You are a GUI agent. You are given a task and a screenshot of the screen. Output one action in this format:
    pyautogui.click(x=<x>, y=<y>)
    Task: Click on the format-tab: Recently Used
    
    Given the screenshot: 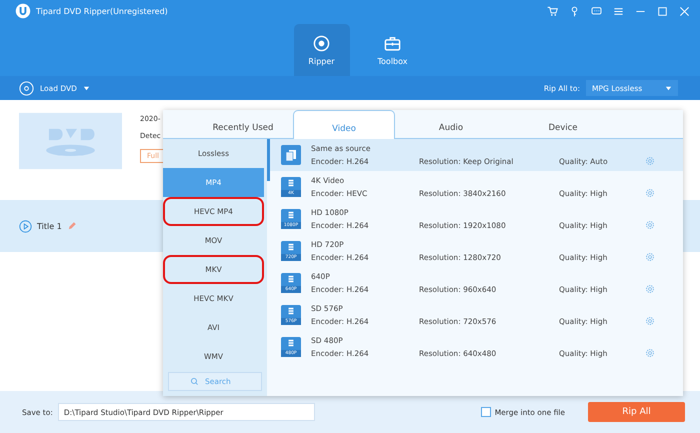 What is the action you would take?
    pyautogui.click(x=243, y=124)
    